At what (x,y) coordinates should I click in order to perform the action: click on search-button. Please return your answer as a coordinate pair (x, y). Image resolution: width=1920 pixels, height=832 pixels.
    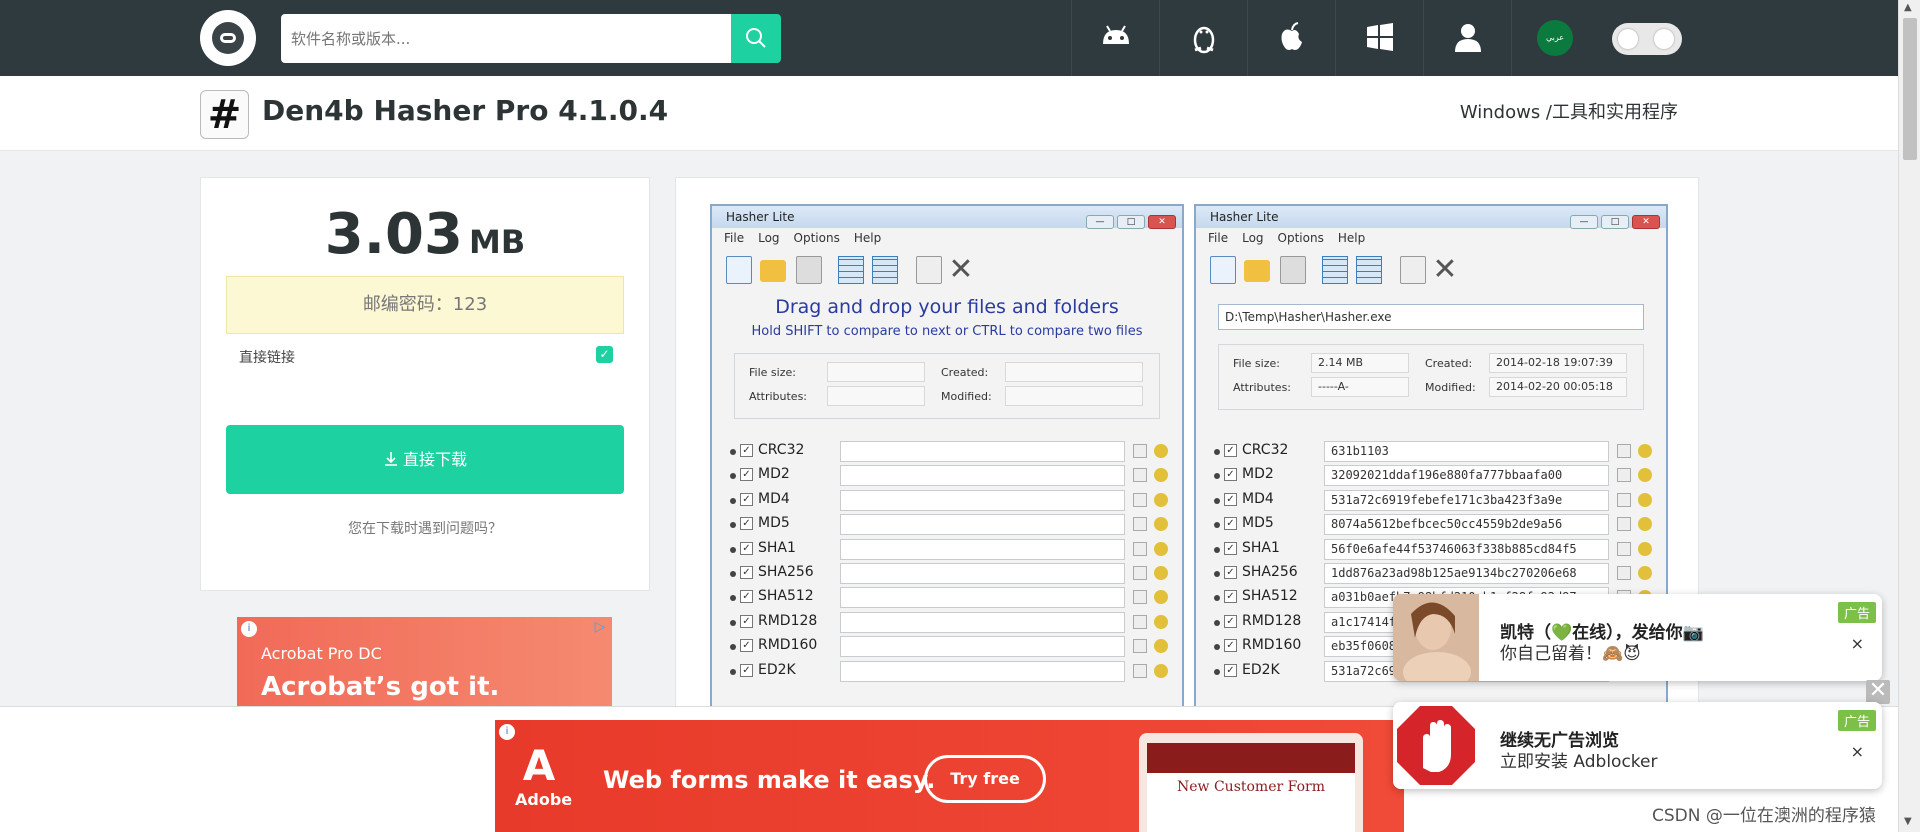
    Looking at the image, I should click on (756, 38).